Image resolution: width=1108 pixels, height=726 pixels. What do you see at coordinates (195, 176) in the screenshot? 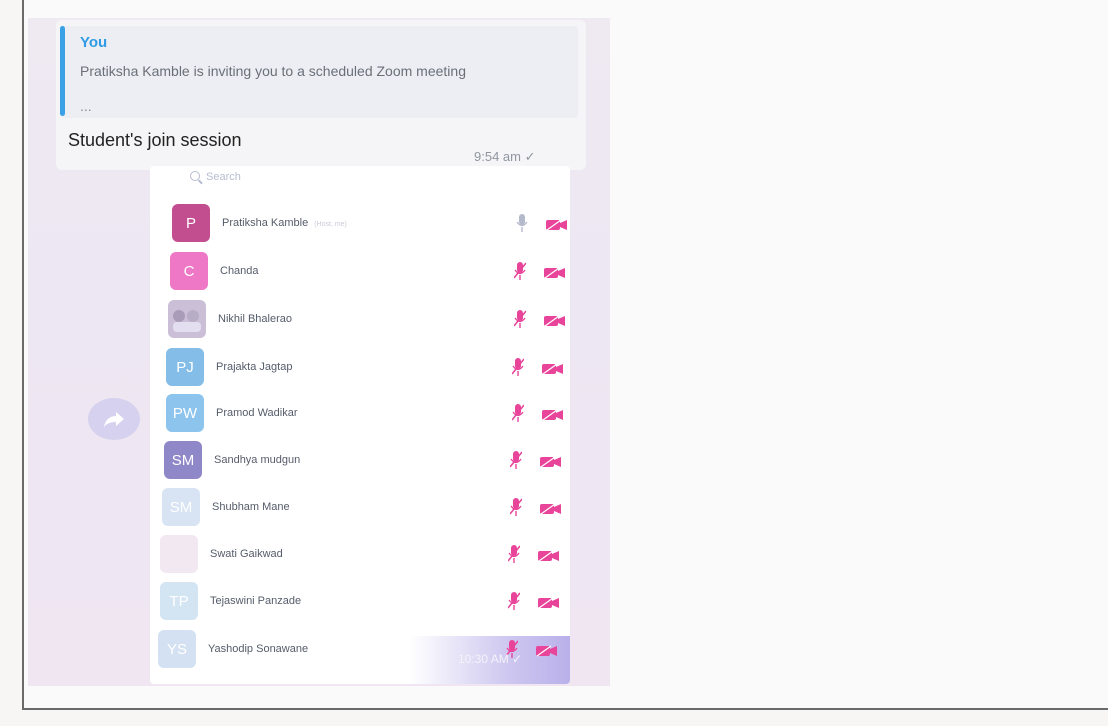
I see `search-icon` at bounding box center [195, 176].